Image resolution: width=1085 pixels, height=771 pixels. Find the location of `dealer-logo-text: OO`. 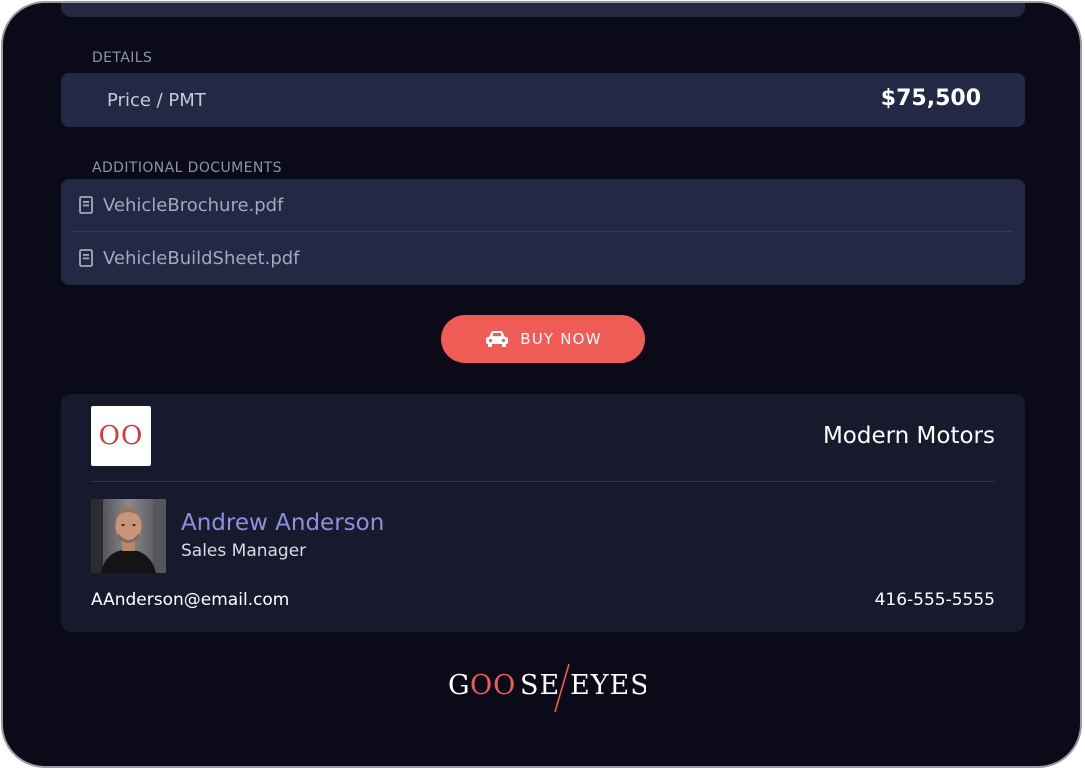

dealer-logo-text: OO is located at coordinates (121, 436).